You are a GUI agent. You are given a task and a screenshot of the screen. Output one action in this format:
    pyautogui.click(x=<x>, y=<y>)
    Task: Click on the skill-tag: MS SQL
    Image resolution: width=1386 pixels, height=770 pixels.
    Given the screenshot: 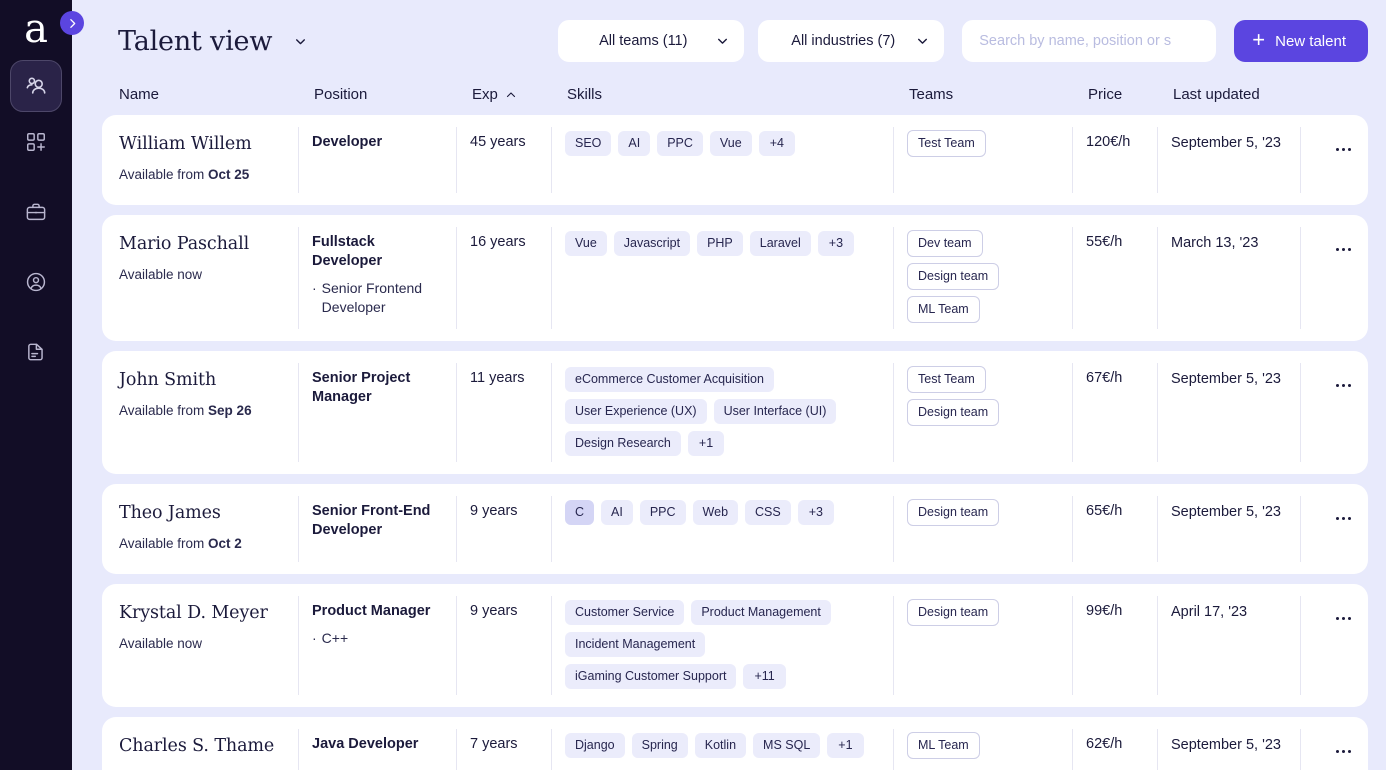 What is the action you would take?
    pyautogui.click(x=787, y=745)
    